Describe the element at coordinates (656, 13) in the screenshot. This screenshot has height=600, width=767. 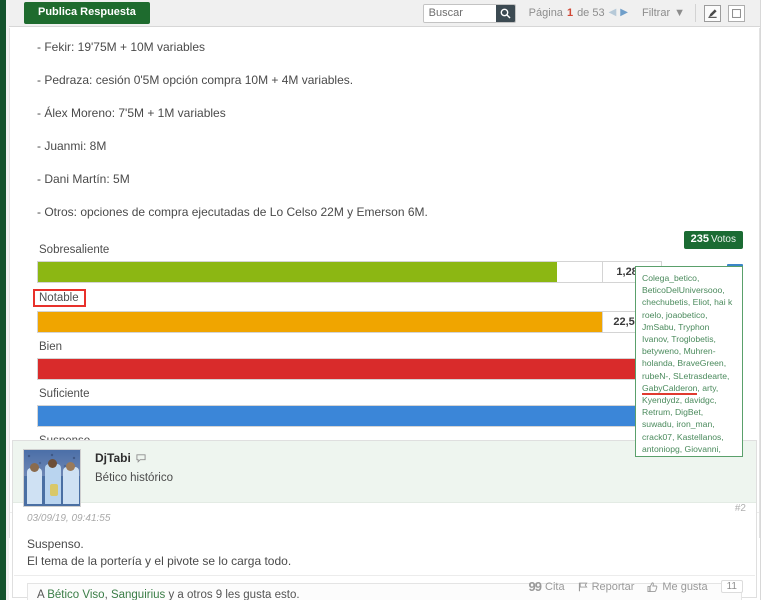
I see `filter-label: Filtrar` at that location.